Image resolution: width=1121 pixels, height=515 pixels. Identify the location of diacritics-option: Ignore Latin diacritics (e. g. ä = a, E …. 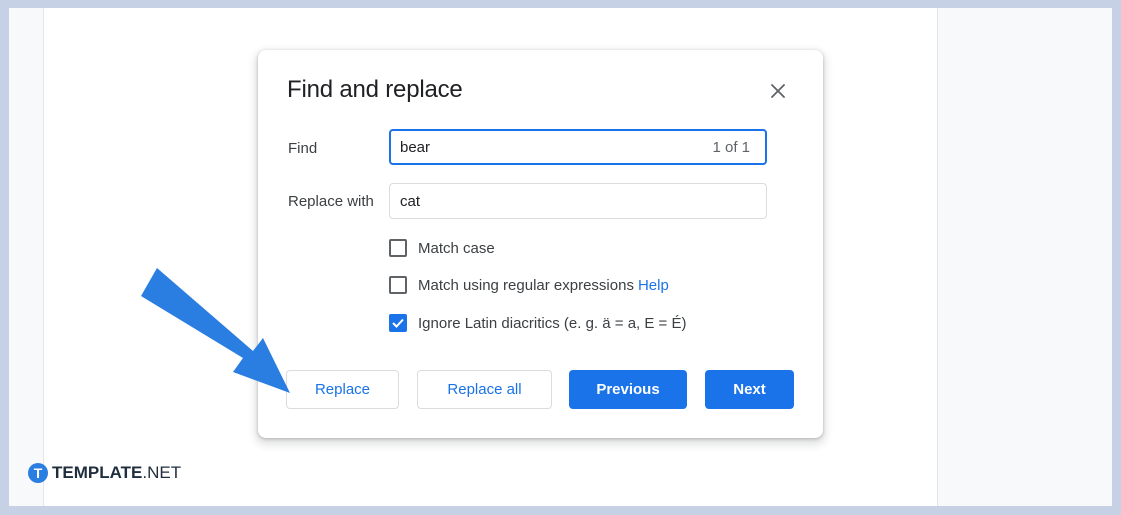
(537, 323).